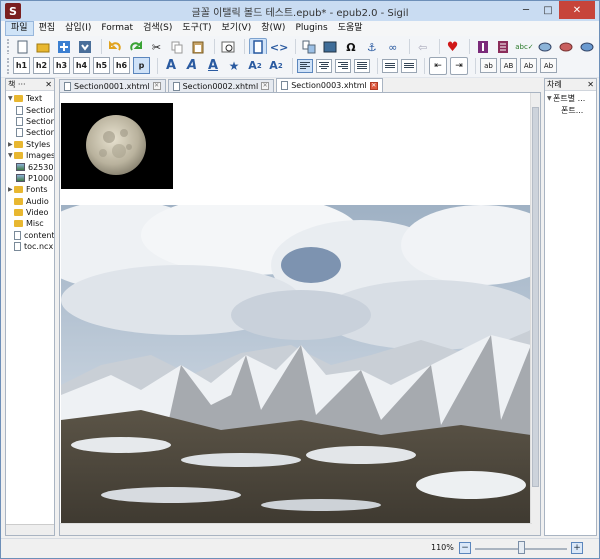 The image size is (600, 559). Describe the element at coordinates (213, 66) in the screenshot. I see `underline-icon: A` at that location.